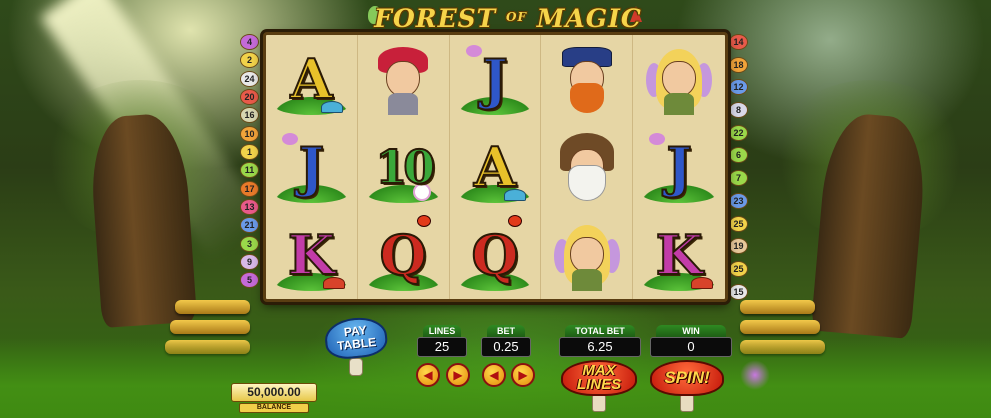 This screenshot has height=418, width=991. Describe the element at coordinates (249, 243) in the screenshot. I see `payline-badge: 3` at that location.